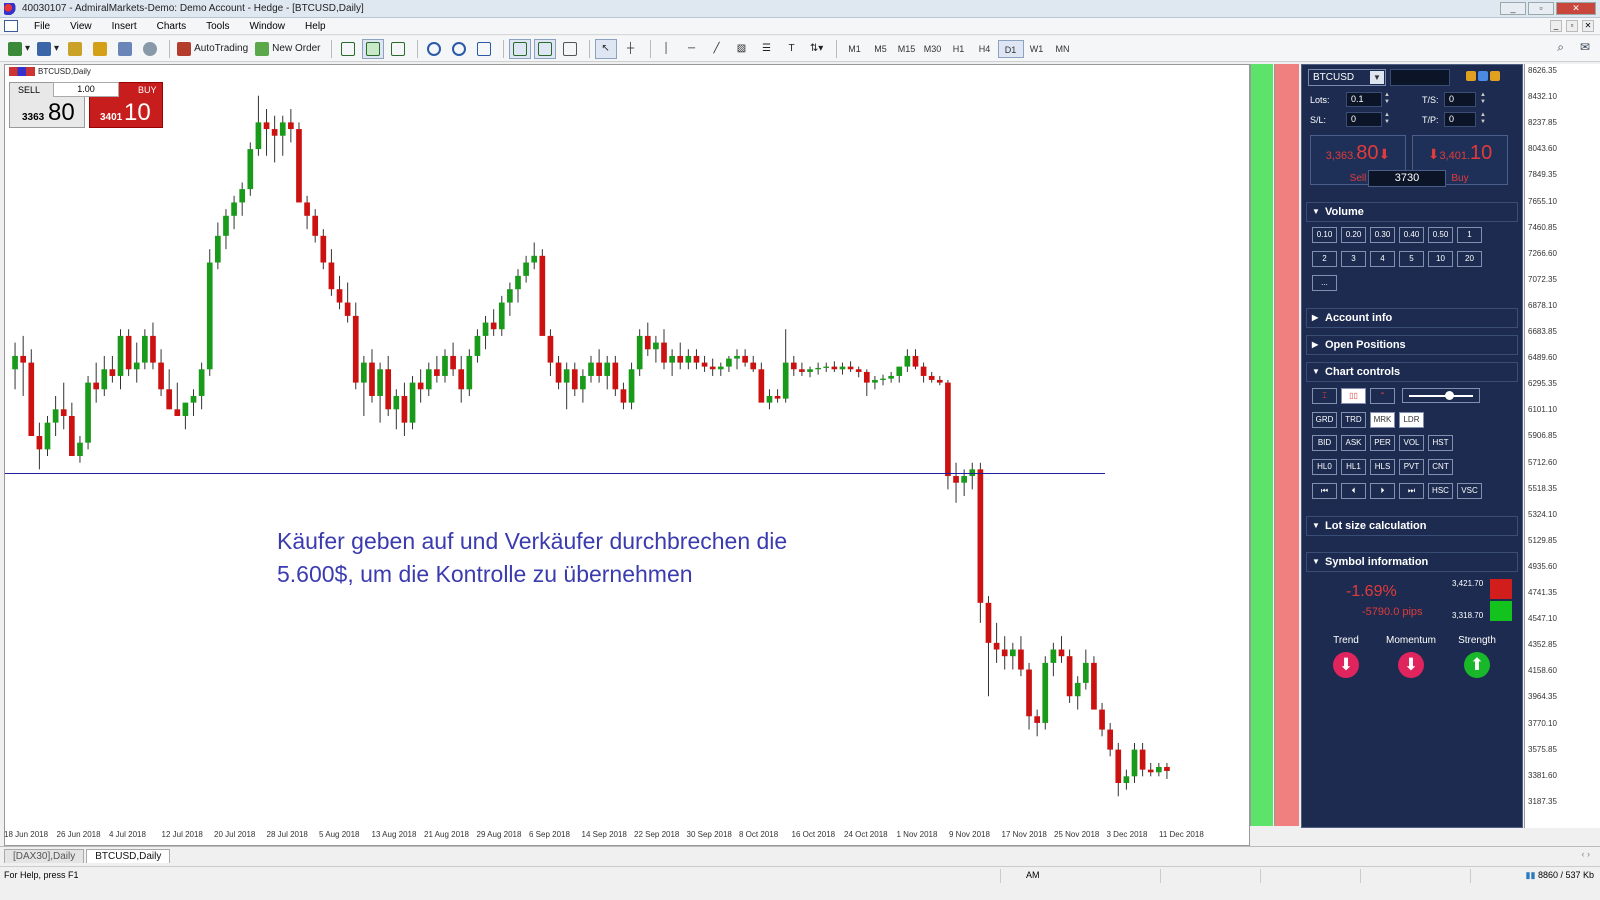 Image resolution: width=1600 pixels, height=900 pixels. Describe the element at coordinates (1324, 396) in the screenshot. I see `bar-chart-toggle: ⌶` at that location.